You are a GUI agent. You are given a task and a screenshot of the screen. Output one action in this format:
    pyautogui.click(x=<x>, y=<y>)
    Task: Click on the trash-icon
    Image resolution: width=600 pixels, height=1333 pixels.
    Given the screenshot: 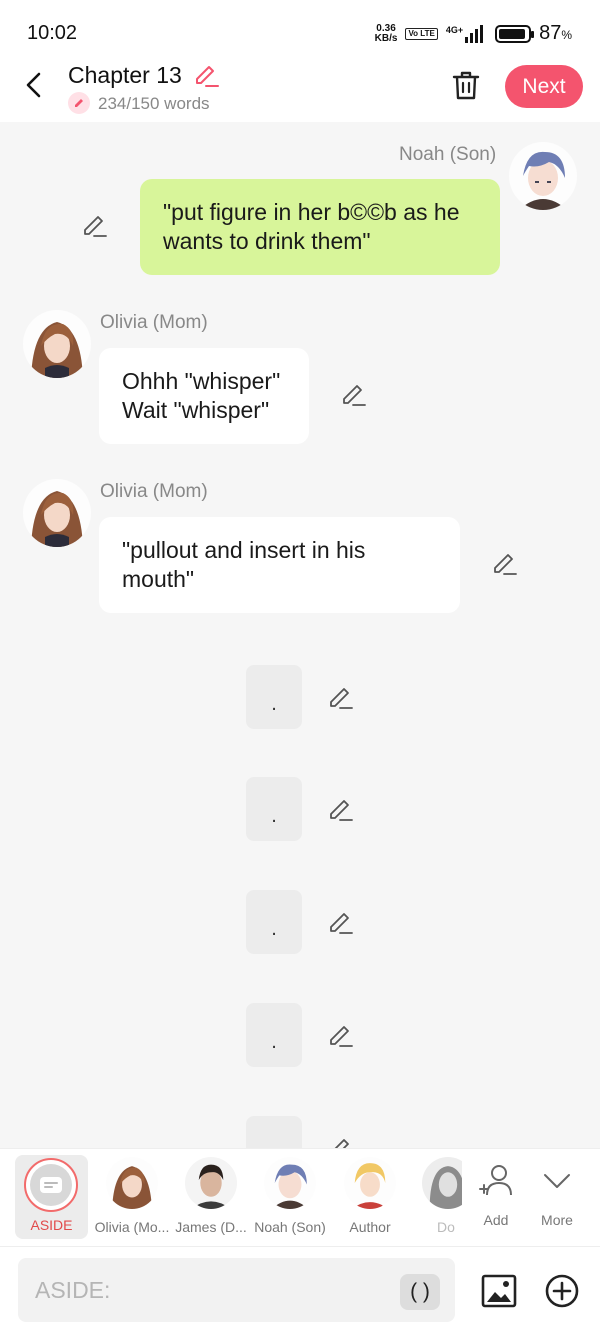 What is the action you would take?
    pyautogui.click(x=466, y=85)
    